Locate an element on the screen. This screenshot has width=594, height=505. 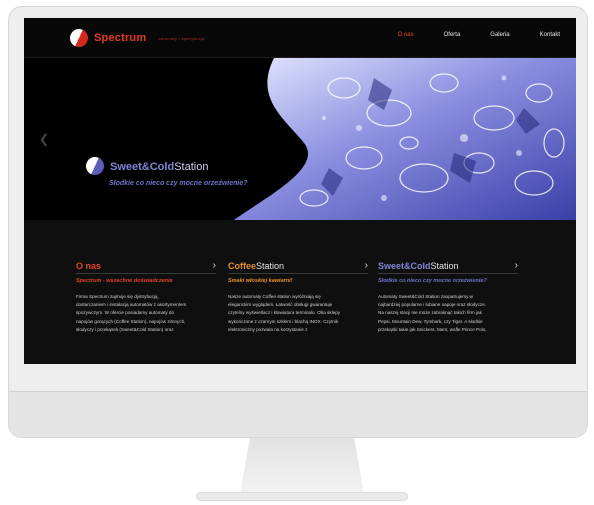
column-title-bold: Sweet&Cold is located at coordinates (404, 265).